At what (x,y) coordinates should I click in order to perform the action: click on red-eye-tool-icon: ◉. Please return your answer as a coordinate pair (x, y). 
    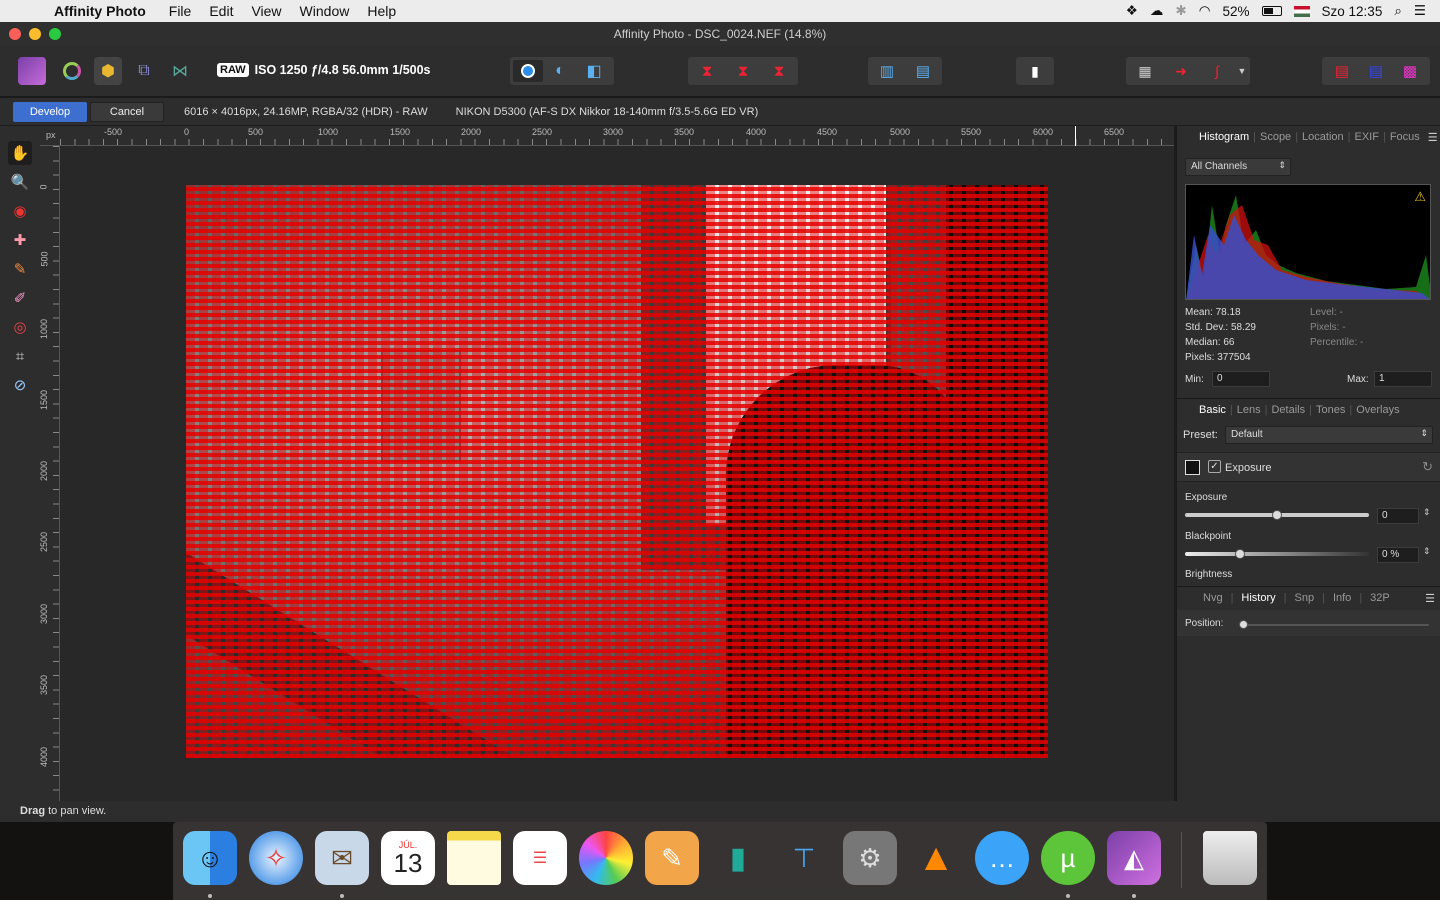
    Looking at the image, I should click on (20, 211).